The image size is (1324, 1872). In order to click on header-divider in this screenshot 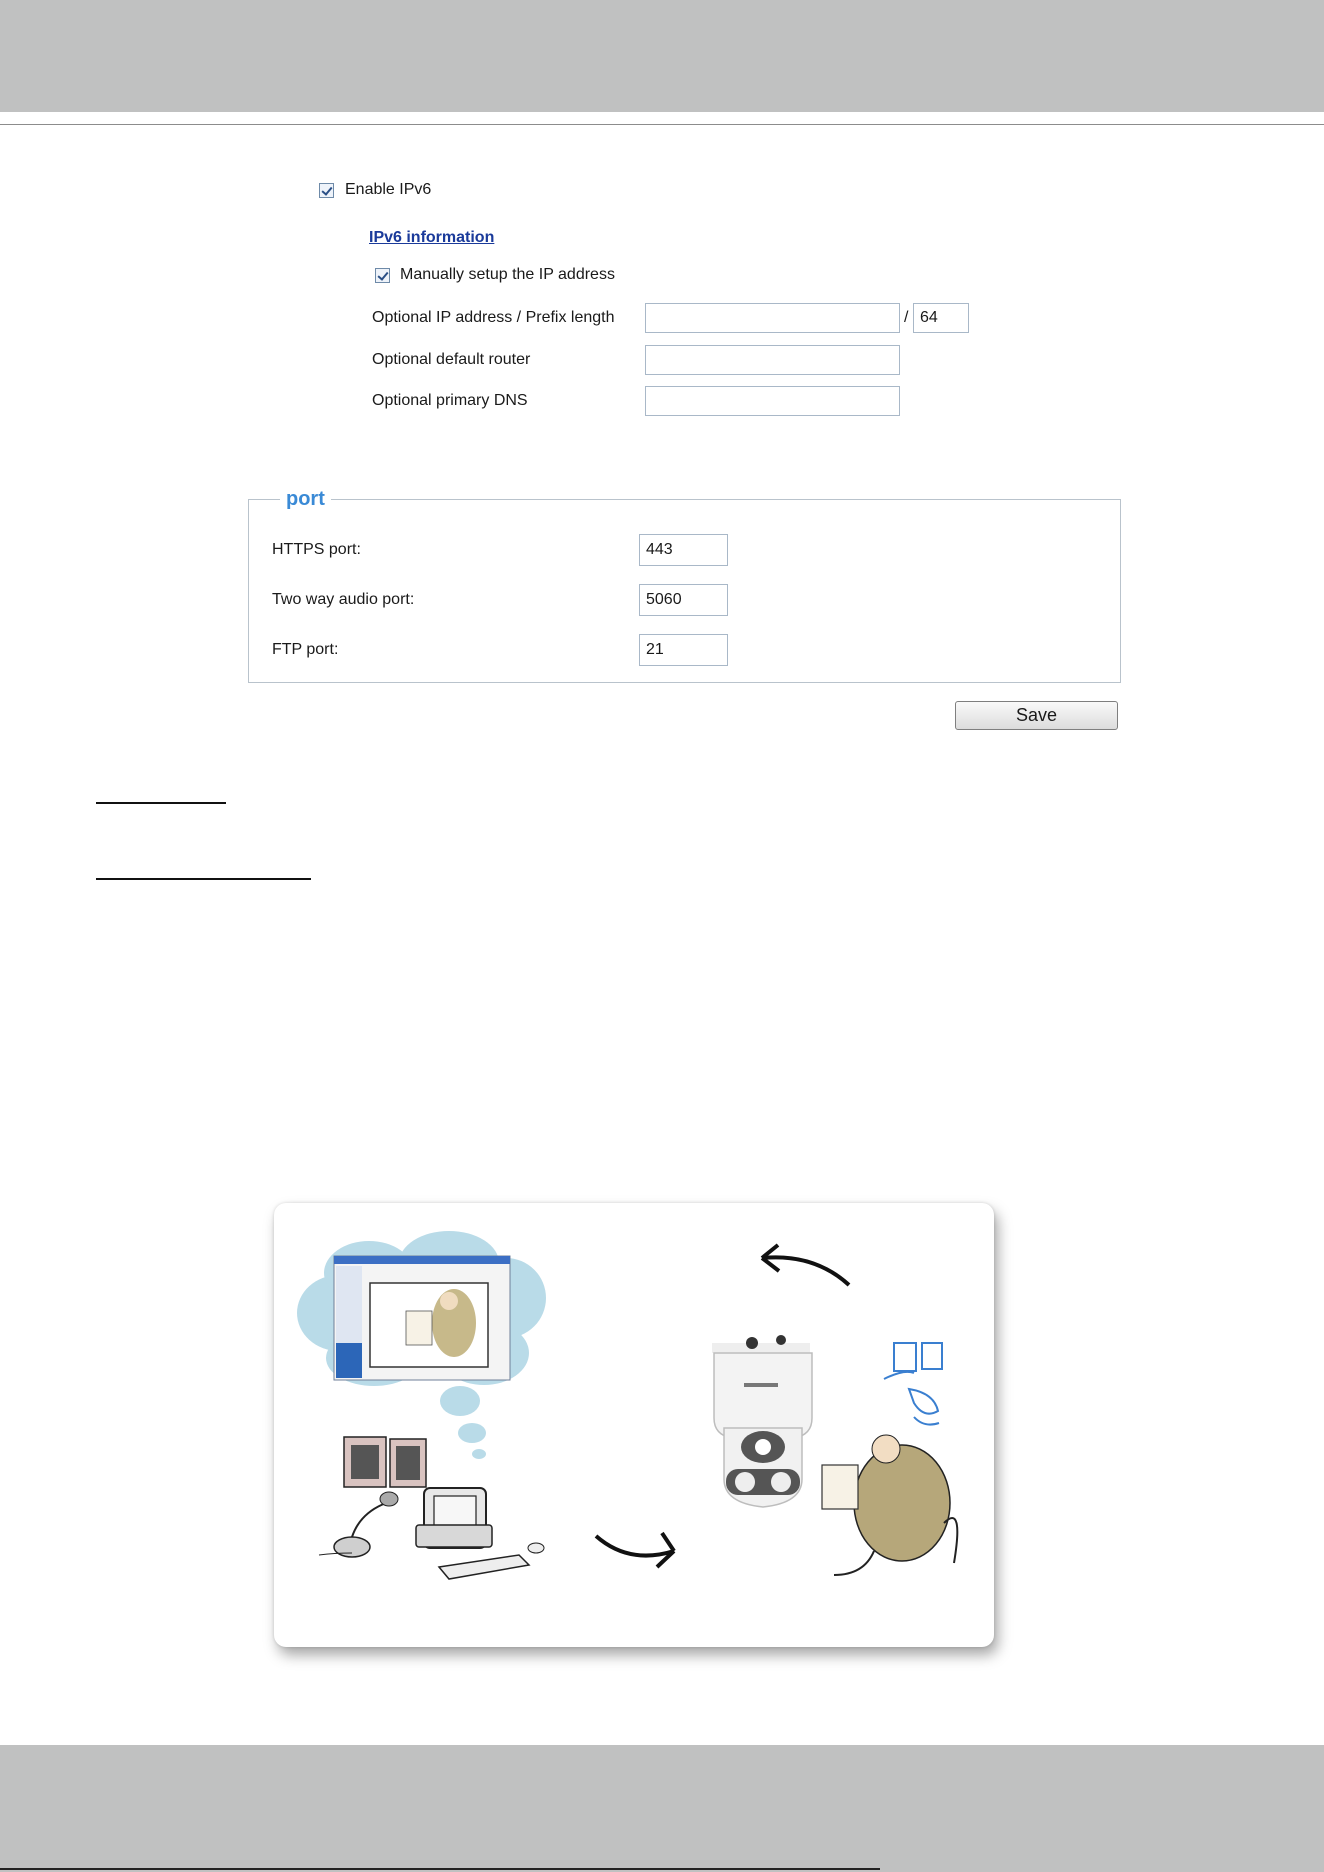, I will do `click(662, 124)`.